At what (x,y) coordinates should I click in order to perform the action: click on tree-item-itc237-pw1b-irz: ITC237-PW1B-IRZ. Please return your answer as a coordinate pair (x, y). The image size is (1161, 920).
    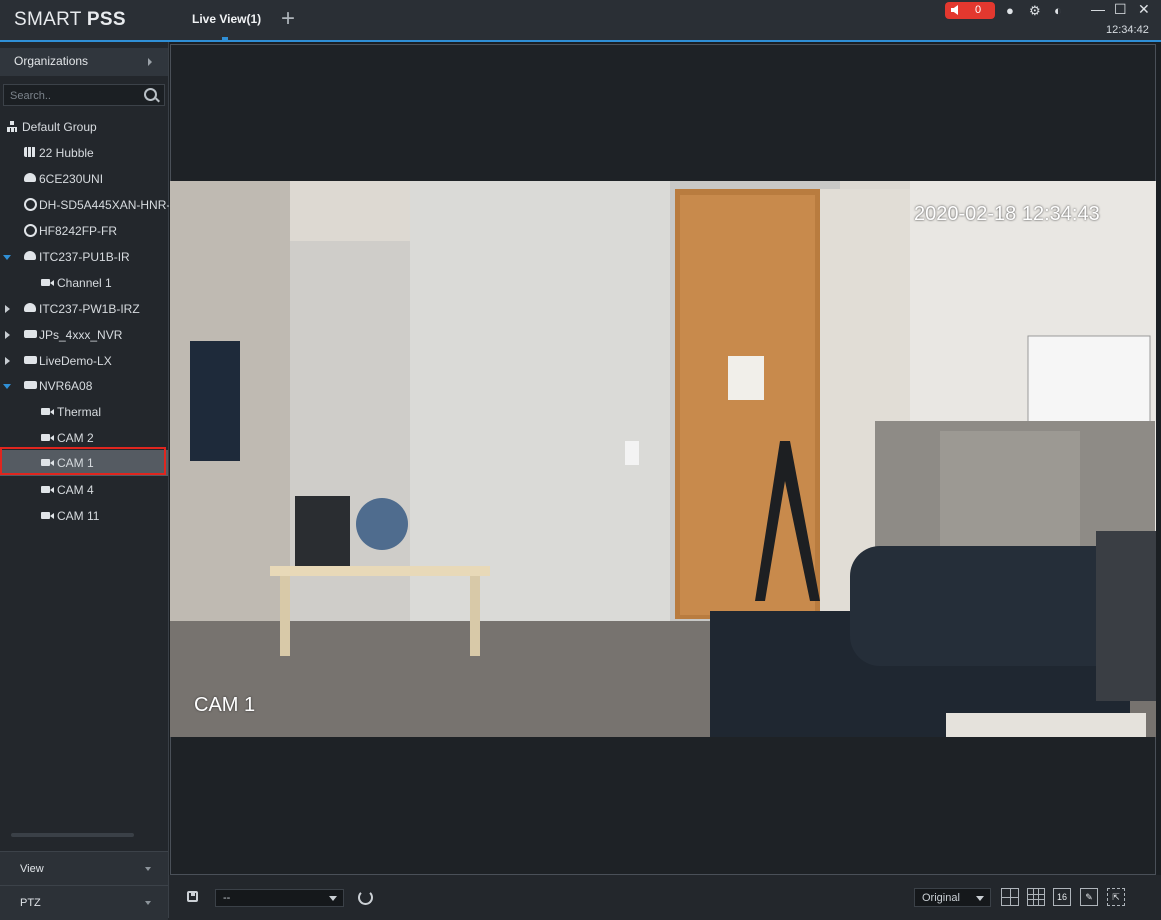
    Looking at the image, I should click on (84, 309).